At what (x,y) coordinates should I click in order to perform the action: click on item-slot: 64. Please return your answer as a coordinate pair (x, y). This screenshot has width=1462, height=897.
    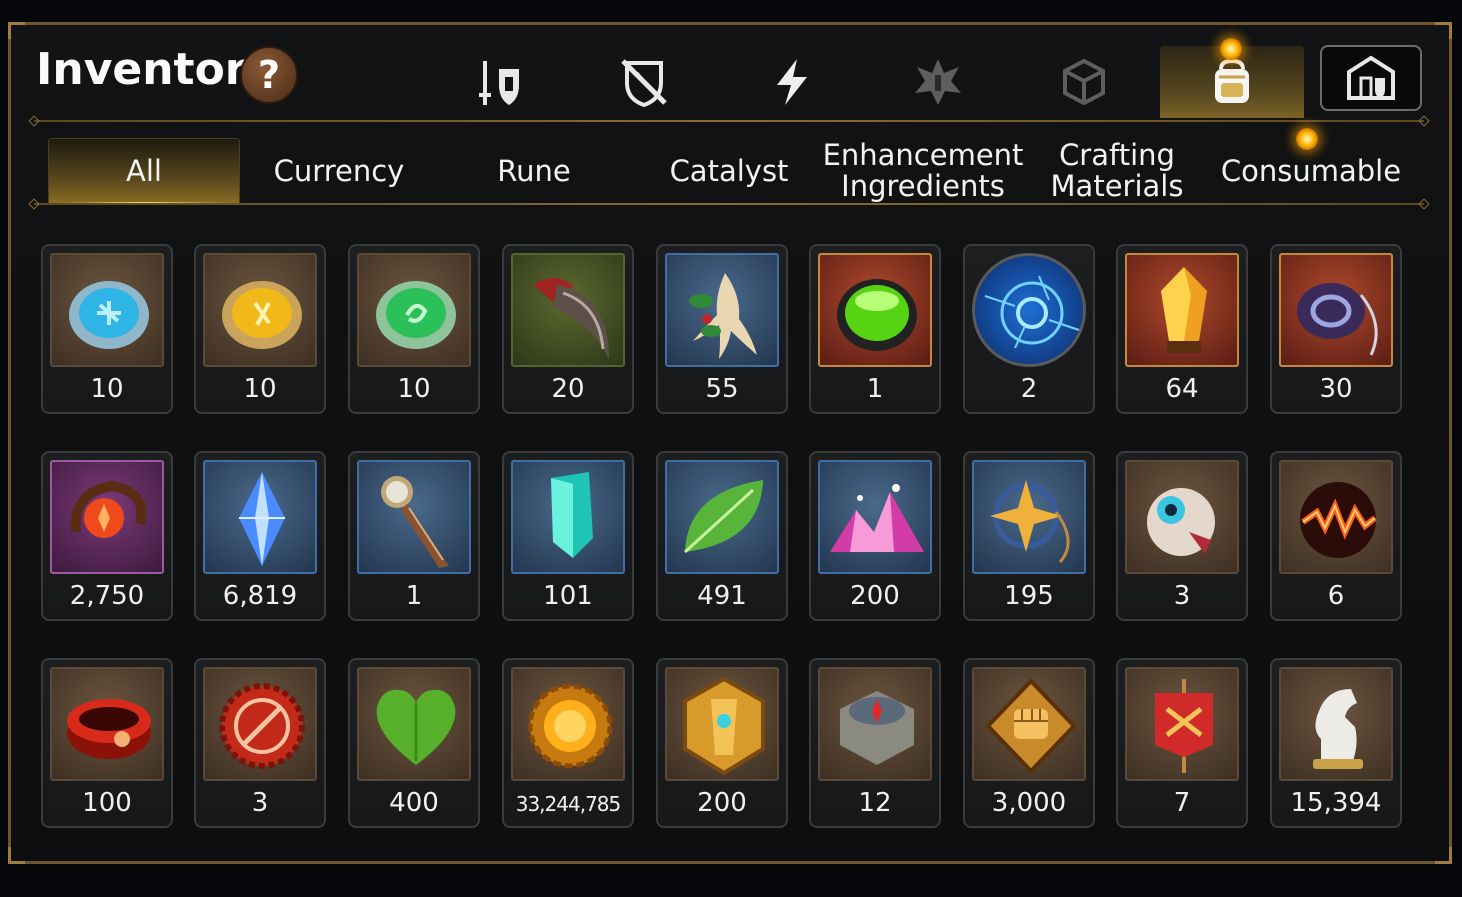
    Looking at the image, I should click on (1182, 329).